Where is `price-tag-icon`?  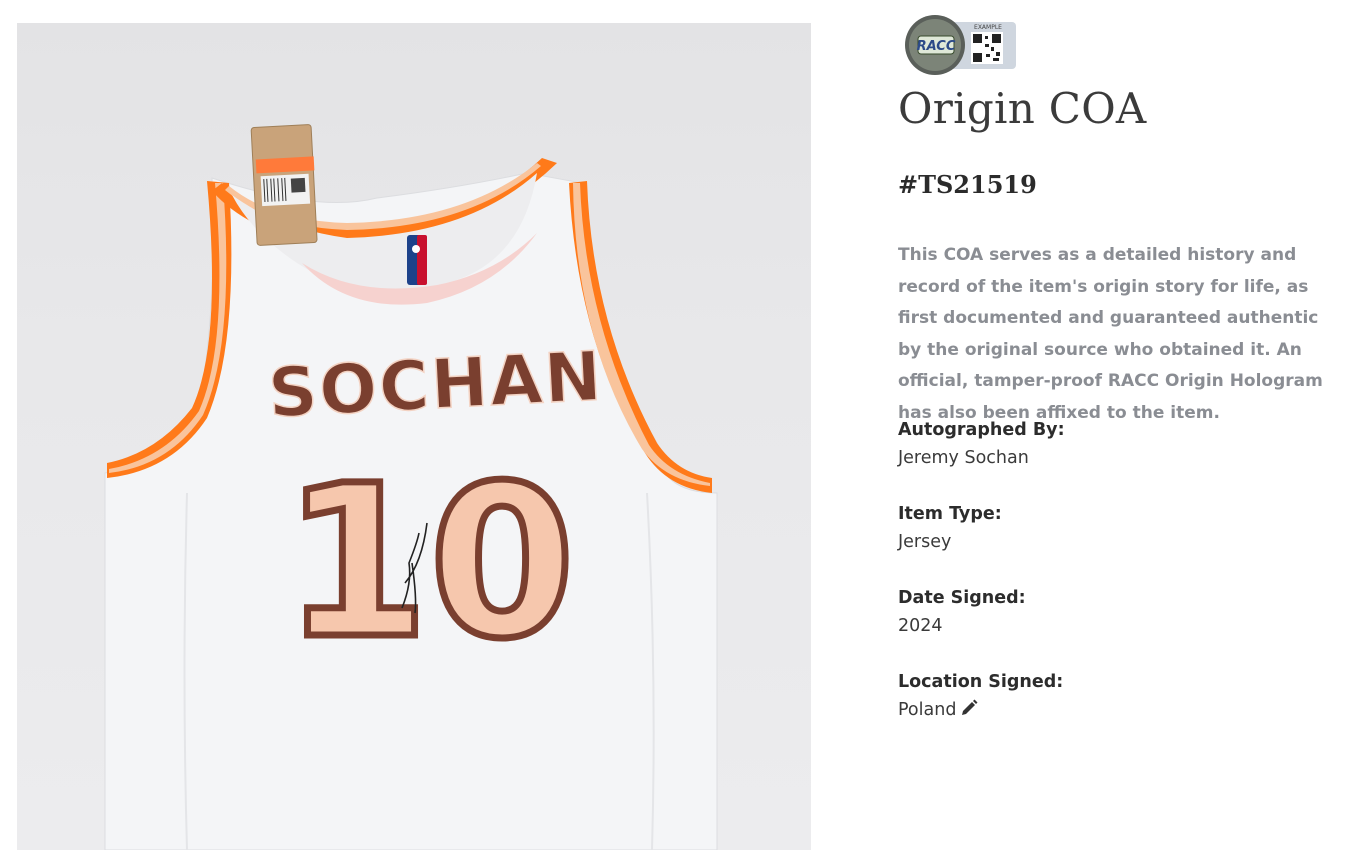
price-tag-icon is located at coordinates (284, 185).